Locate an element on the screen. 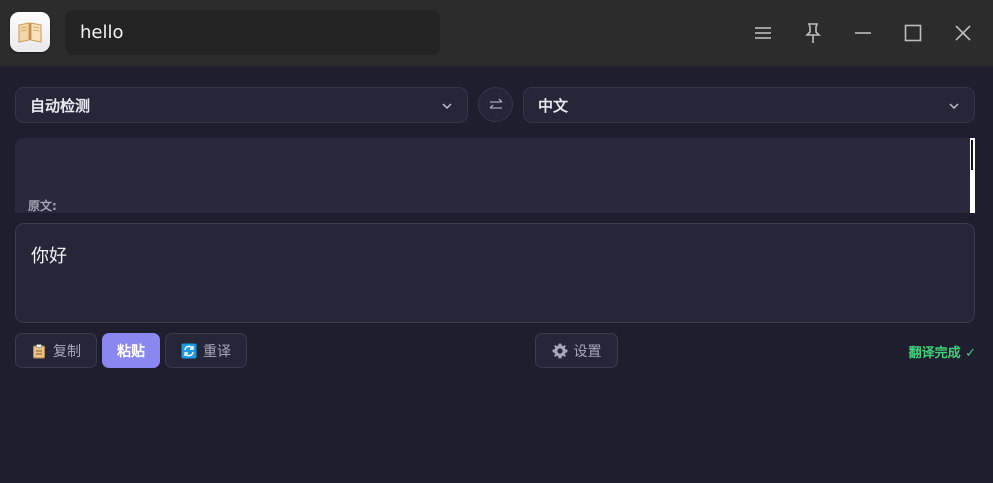  close-icon is located at coordinates (963, 33).